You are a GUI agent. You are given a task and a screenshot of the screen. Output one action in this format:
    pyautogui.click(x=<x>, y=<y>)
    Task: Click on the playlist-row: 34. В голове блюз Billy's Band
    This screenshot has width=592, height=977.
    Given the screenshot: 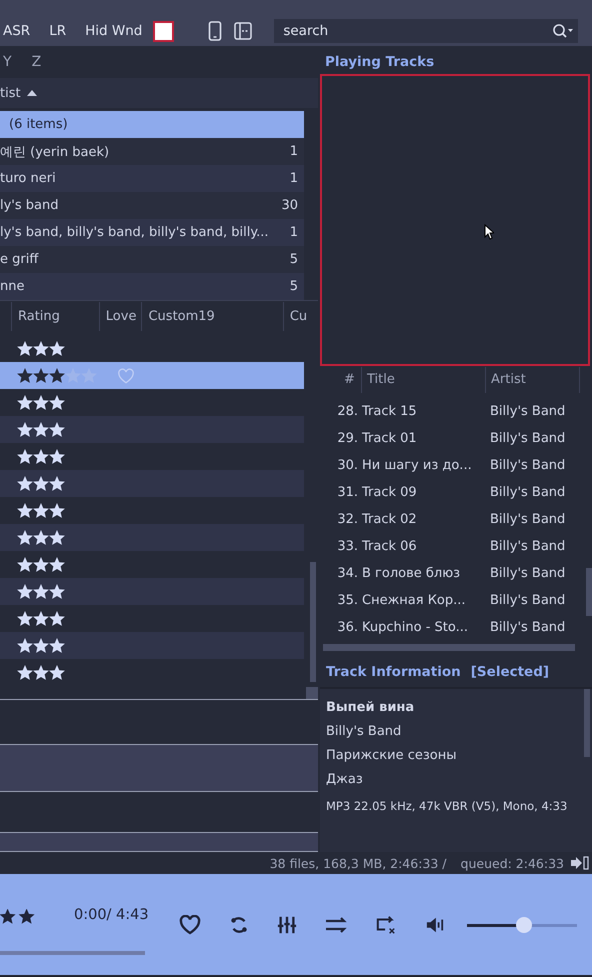 What is the action you would take?
    pyautogui.click(x=453, y=573)
    